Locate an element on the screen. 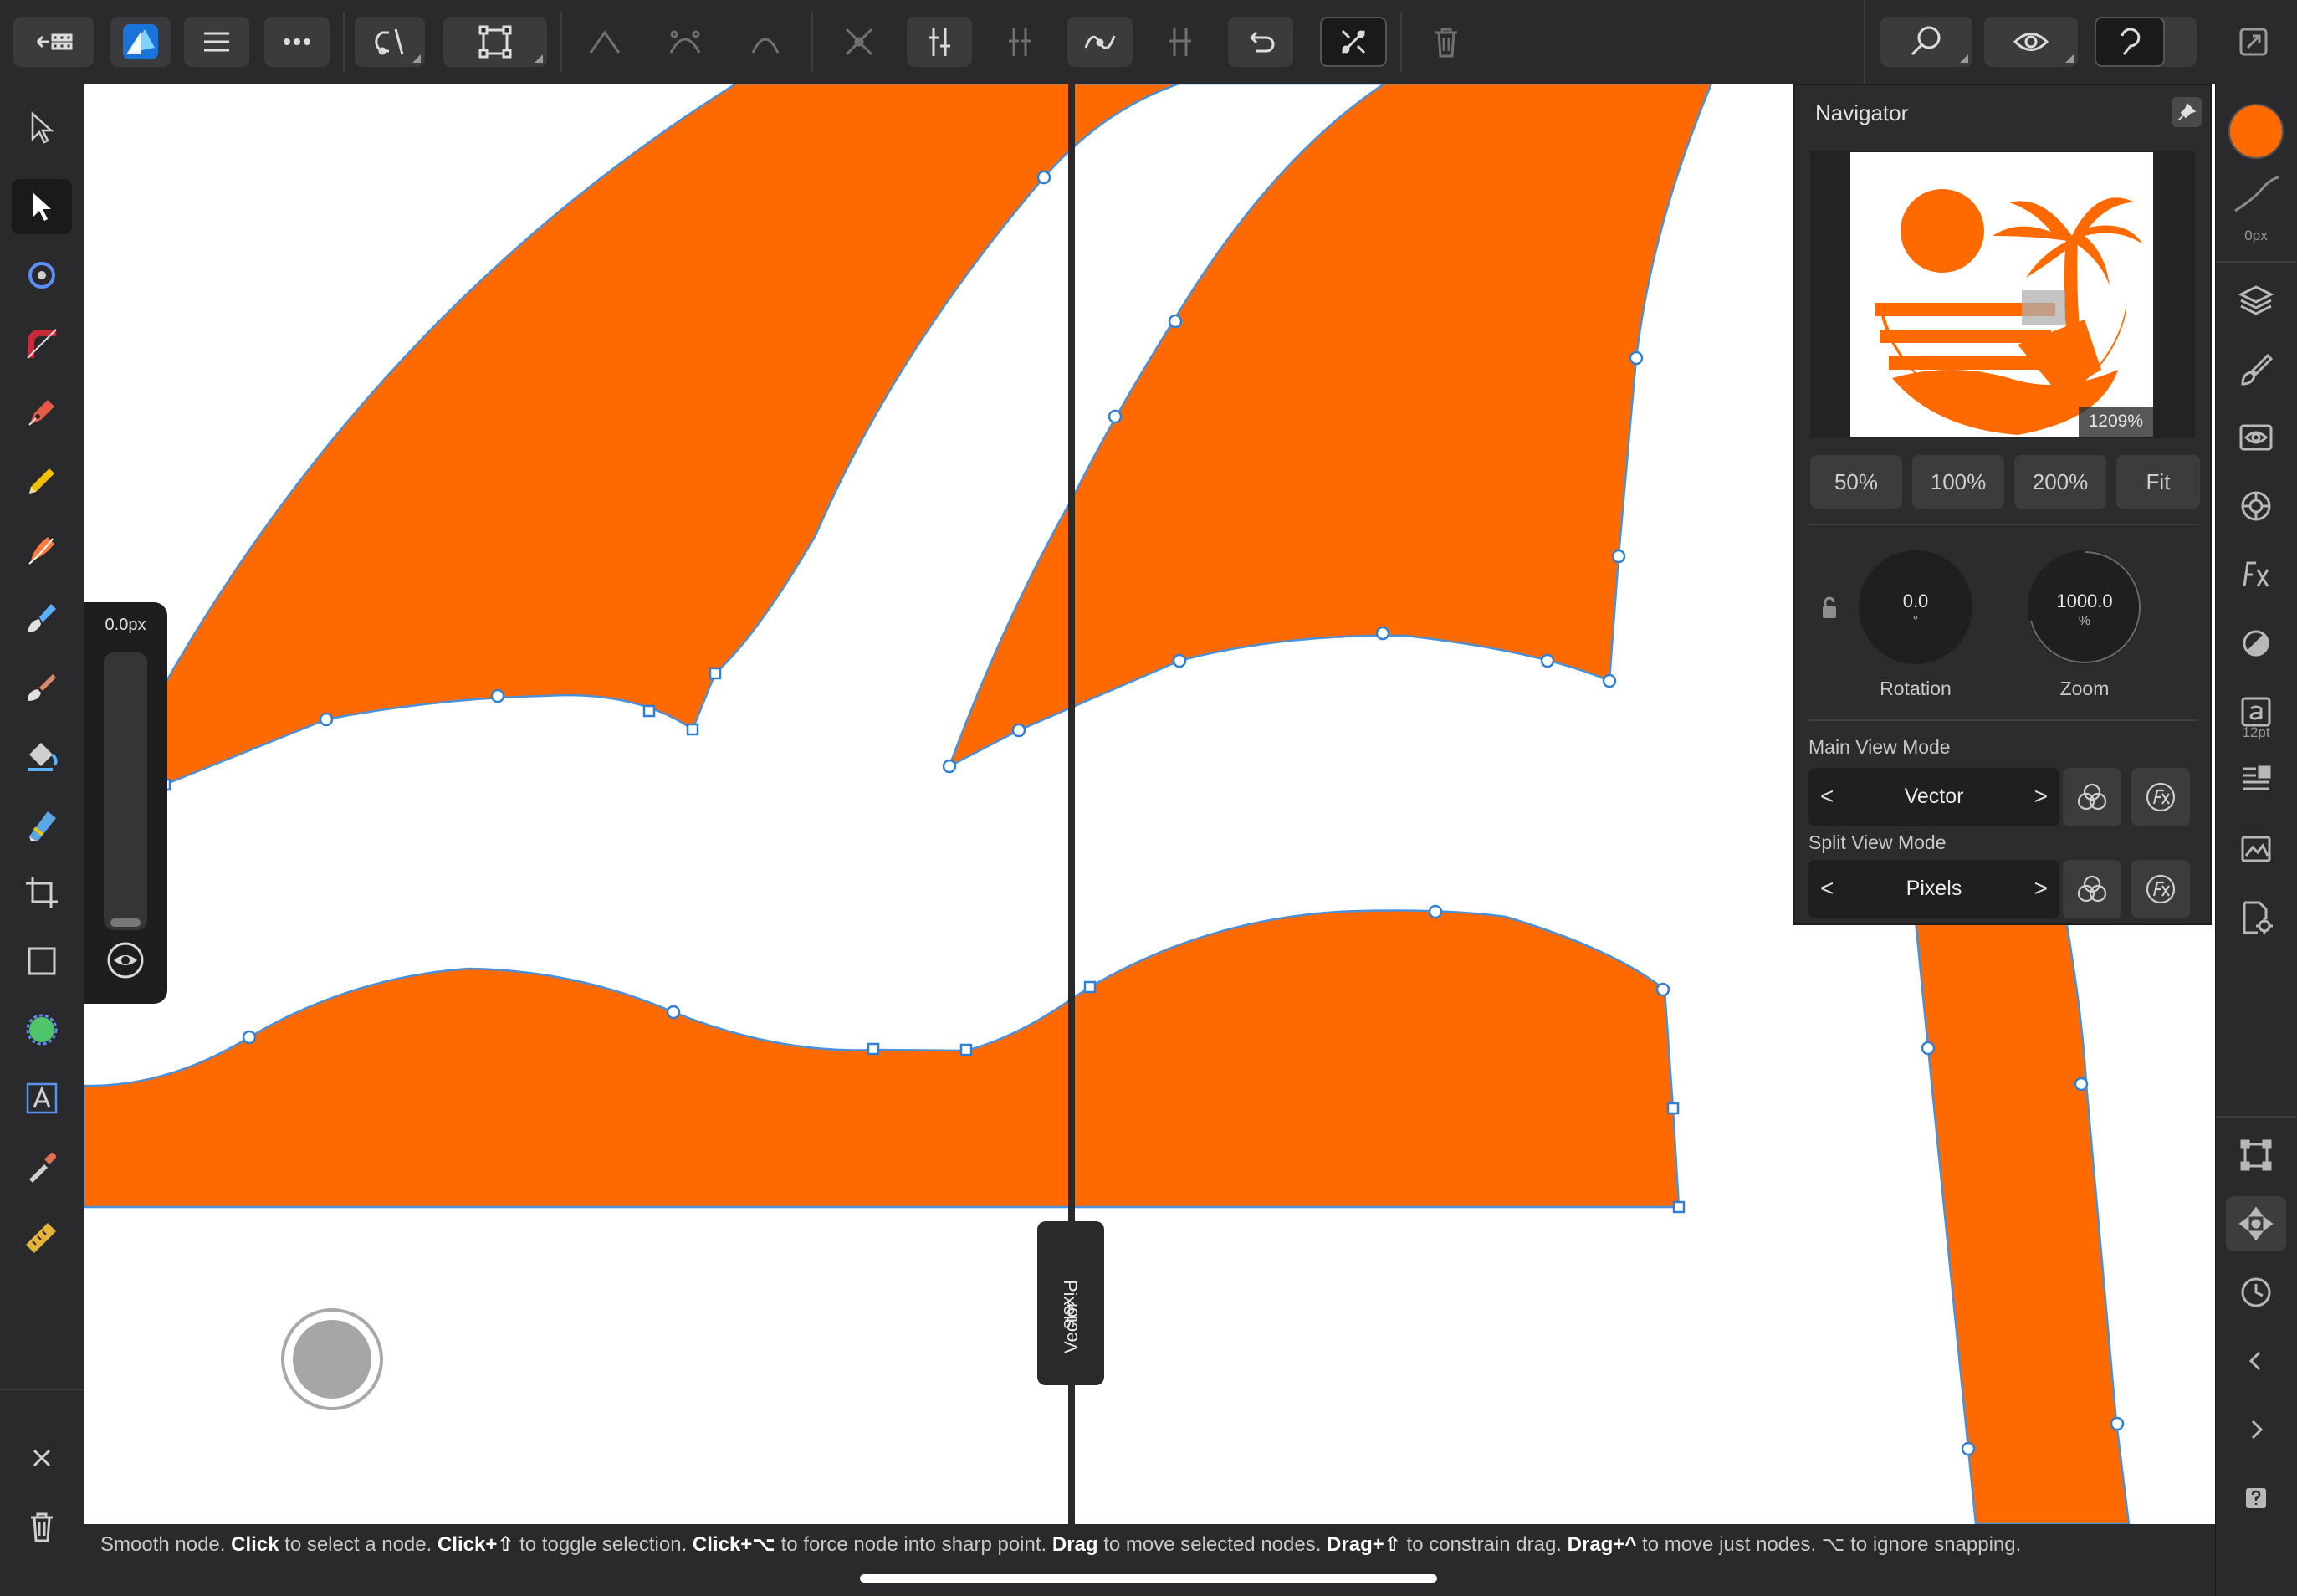 The height and width of the screenshot is (1596, 2297). crop-tool is located at coordinates (42, 893).